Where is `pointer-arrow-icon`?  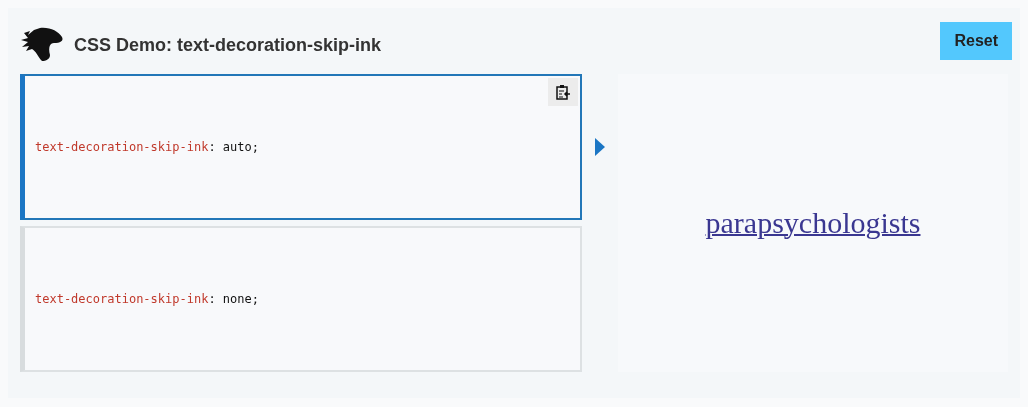
pointer-arrow-icon is located at coordinates (600, 147).